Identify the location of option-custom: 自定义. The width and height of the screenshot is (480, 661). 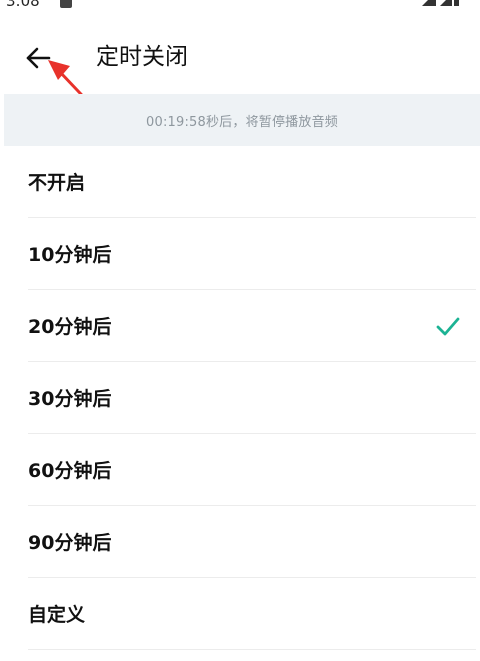
(252, 614).